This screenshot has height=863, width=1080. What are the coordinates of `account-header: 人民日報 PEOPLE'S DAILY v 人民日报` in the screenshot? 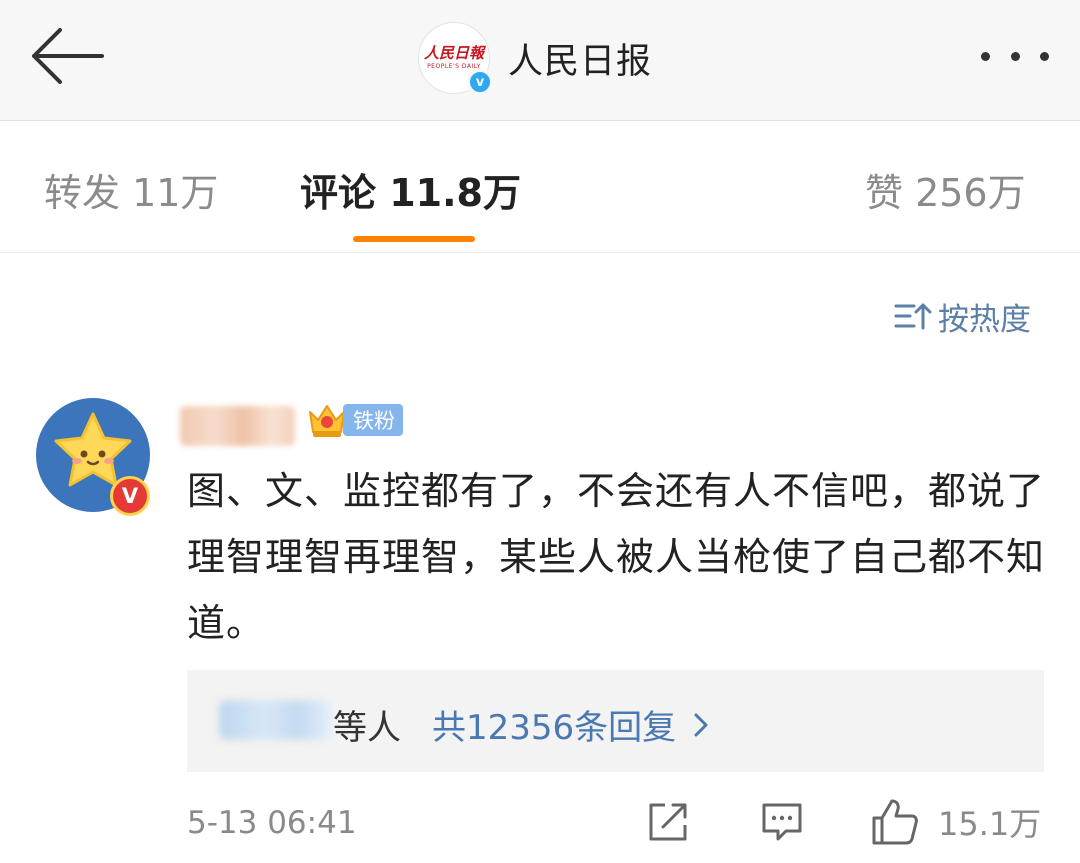 It's located at (535, 58).